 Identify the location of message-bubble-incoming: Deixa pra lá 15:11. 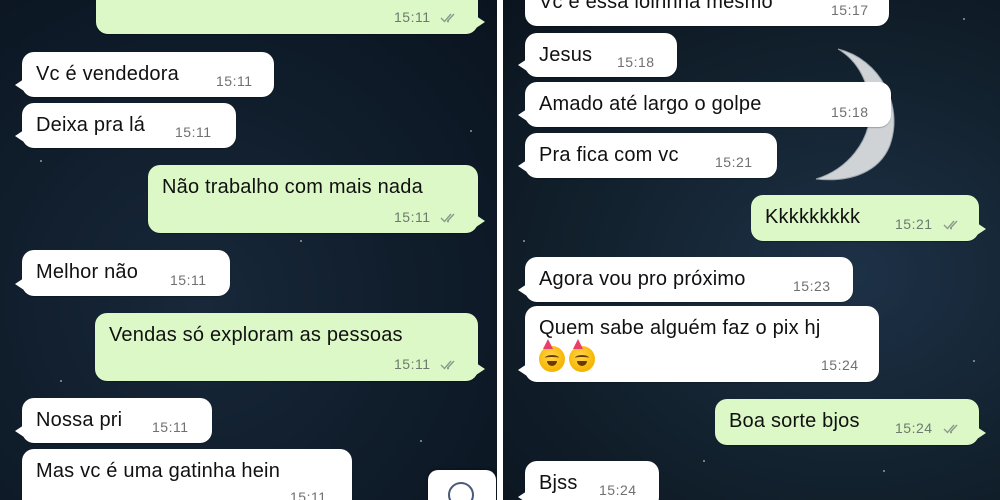
(125, 125).